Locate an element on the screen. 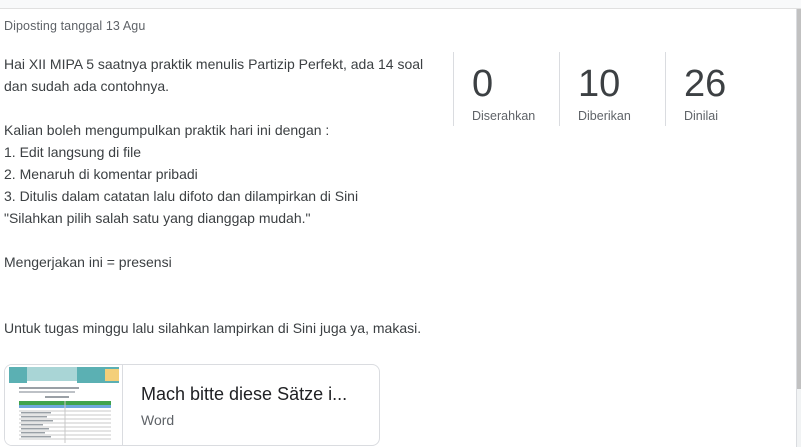 This screenshot has height=447, width=801. description-line: dan sudah ada contohnya. is located at coordinates (87, 86).